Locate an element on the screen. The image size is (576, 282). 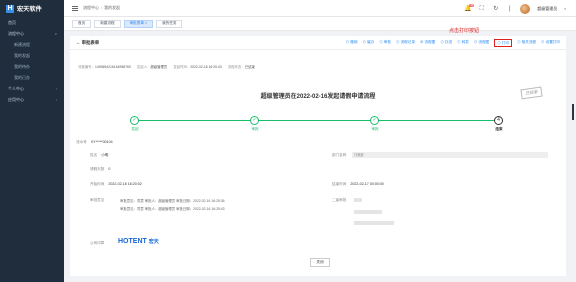
chevron-right-icon: › is located at coordinates (56, 99).